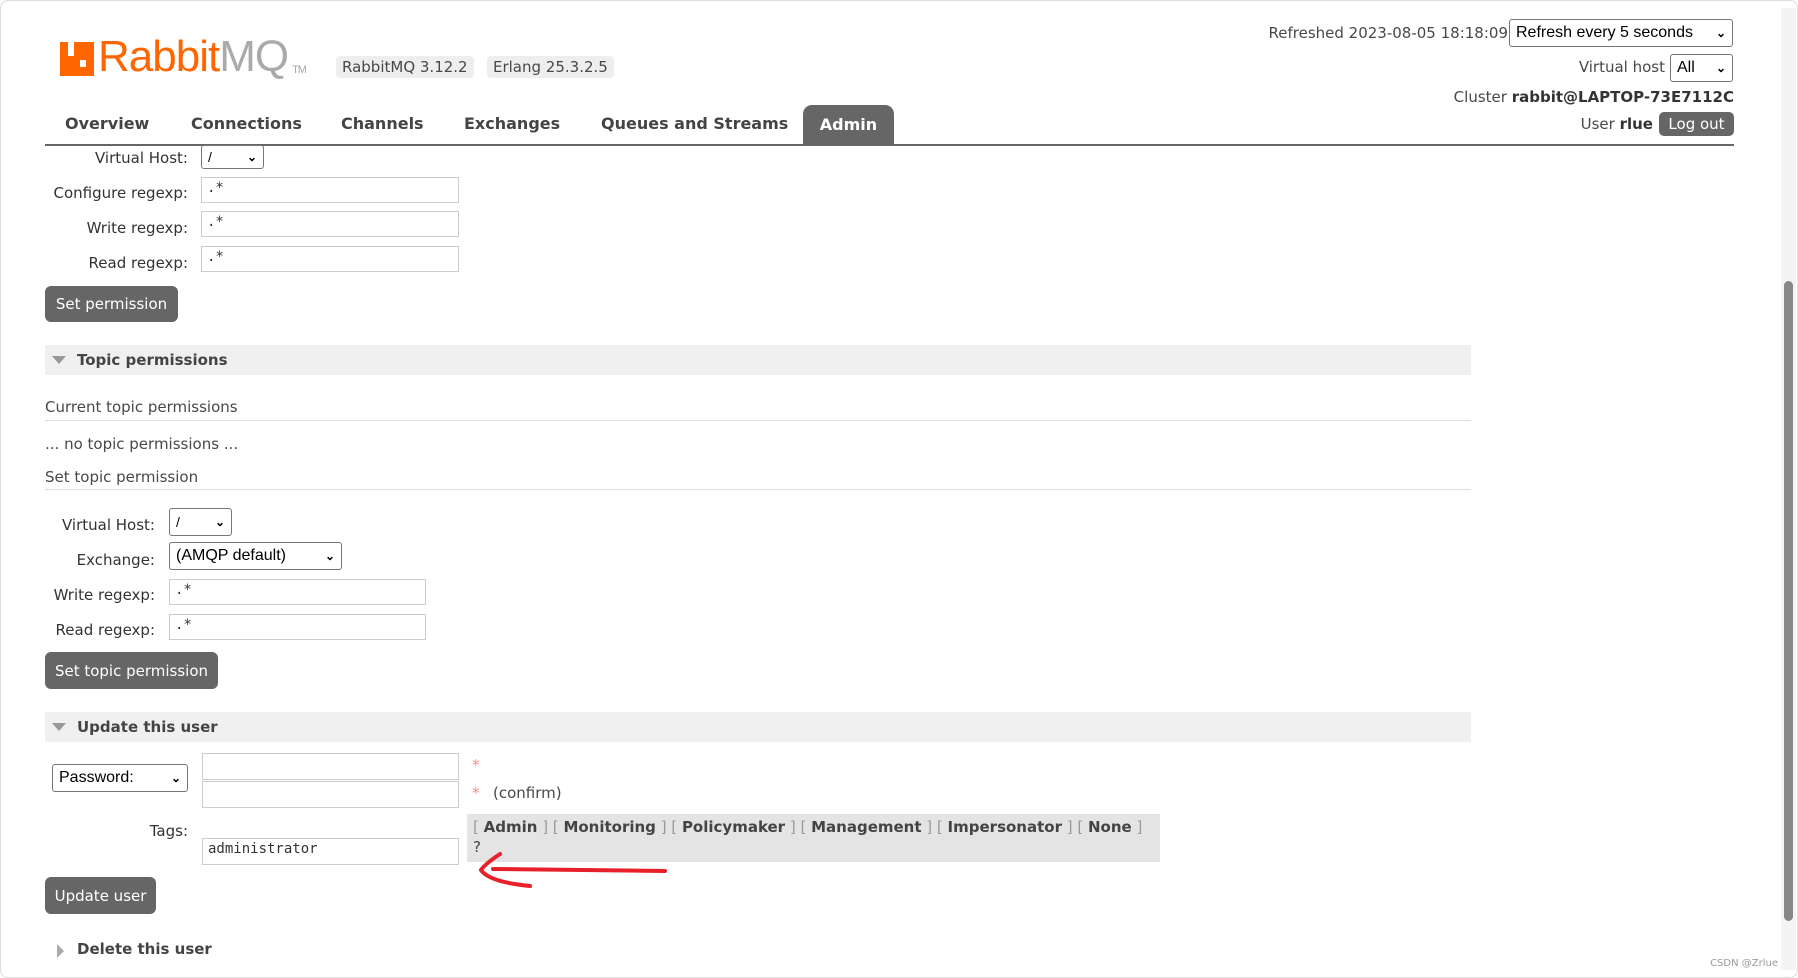  What do you see at coordinates (1597, 124) in the screenshot?
I see `user-label: User` at bounding box center [1597, 124].